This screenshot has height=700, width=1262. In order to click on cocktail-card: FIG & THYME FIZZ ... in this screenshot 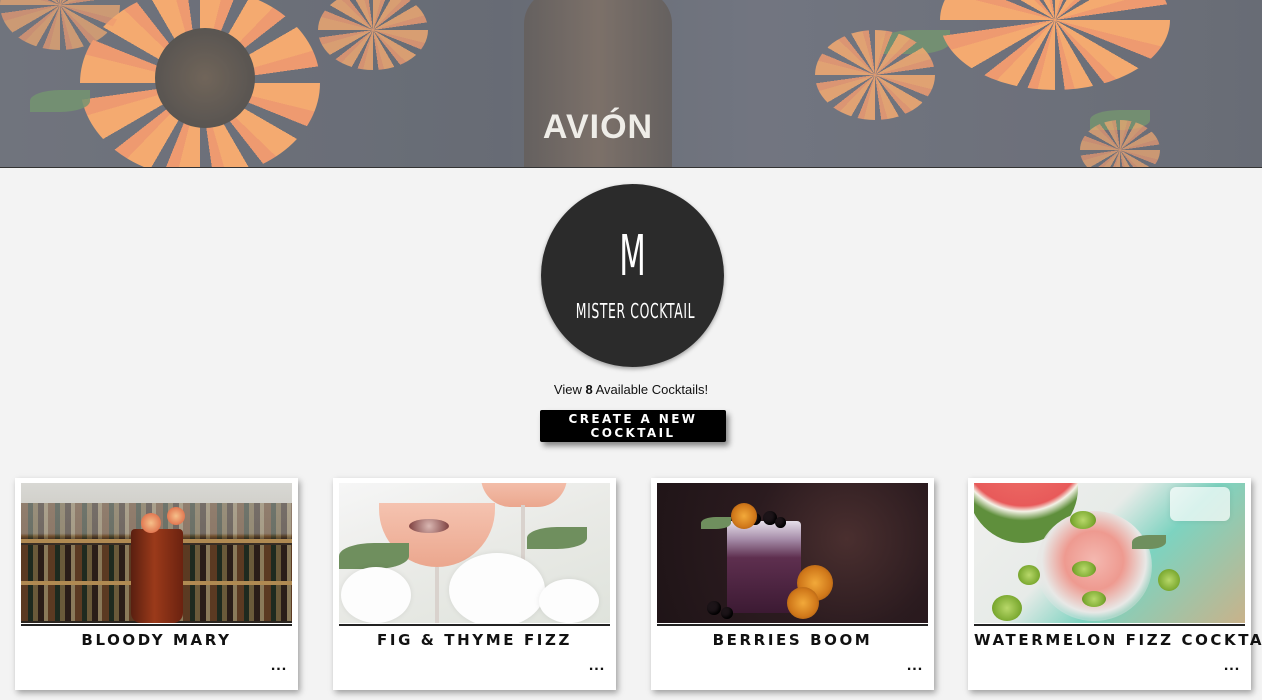, I will do `click(474, 584)`.